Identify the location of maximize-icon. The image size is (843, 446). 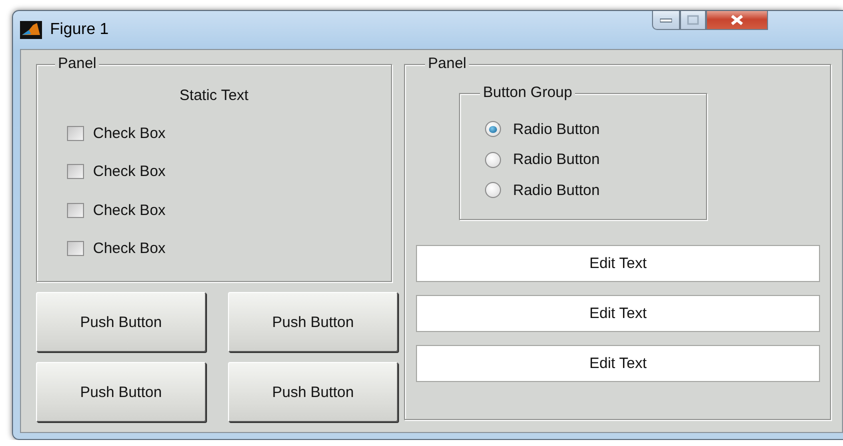
(693, 19).